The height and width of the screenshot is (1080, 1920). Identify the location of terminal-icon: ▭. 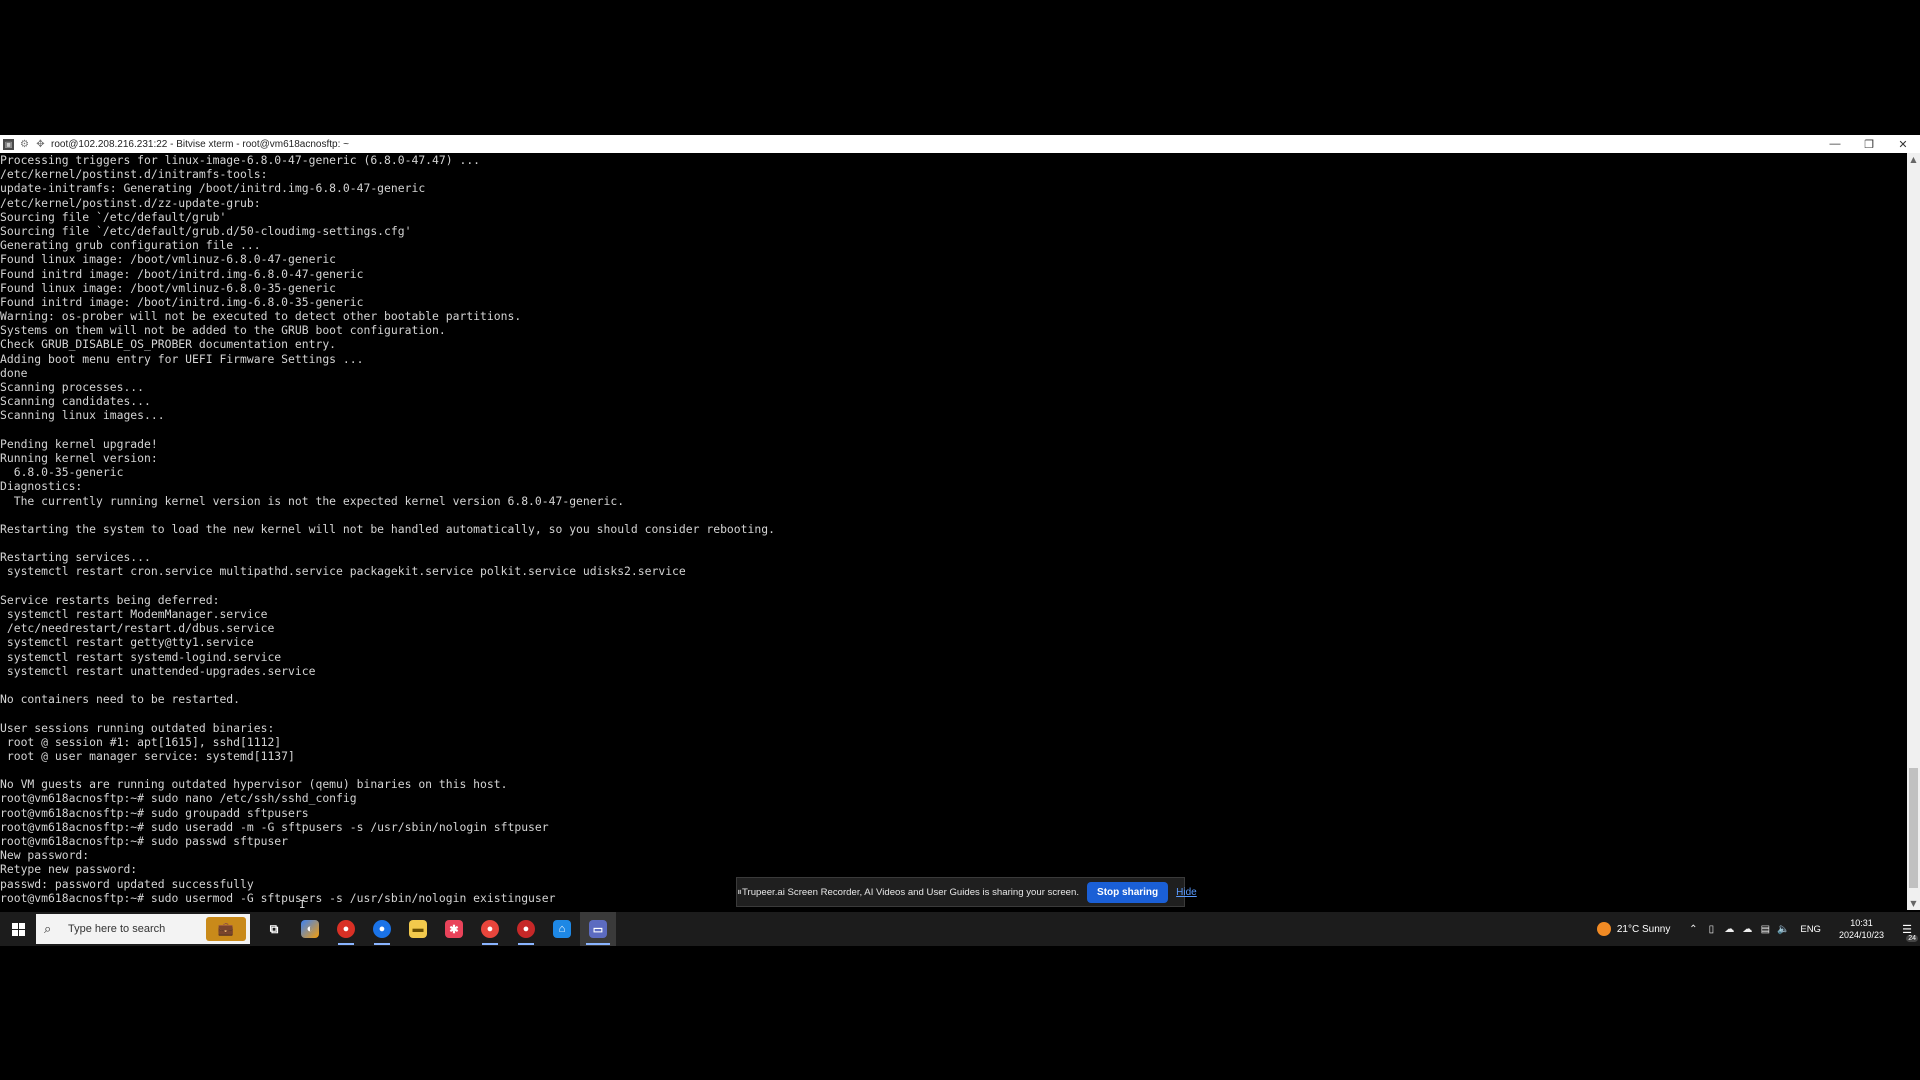
(598, 929).